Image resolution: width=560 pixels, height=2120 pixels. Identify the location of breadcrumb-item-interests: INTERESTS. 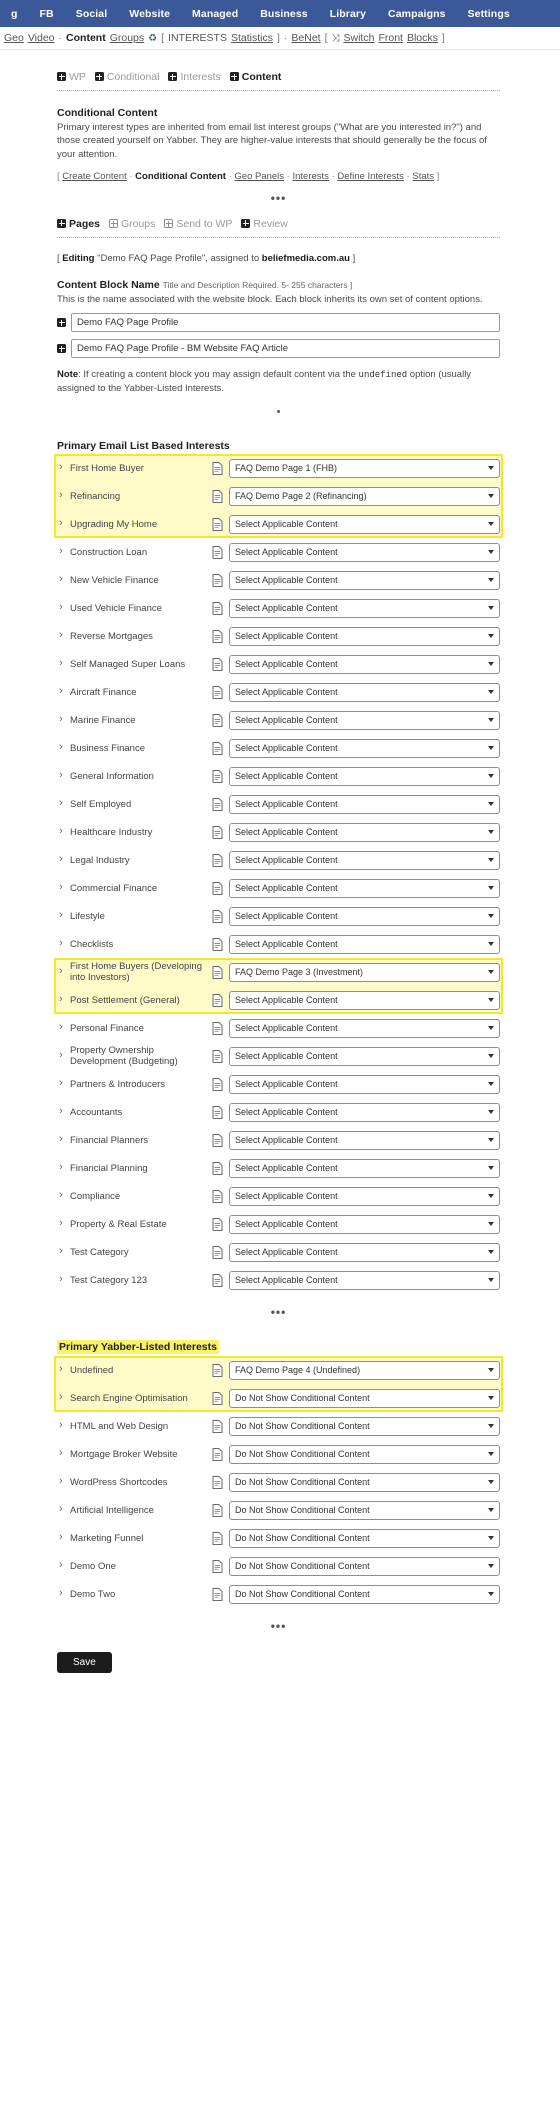
(197, 38).